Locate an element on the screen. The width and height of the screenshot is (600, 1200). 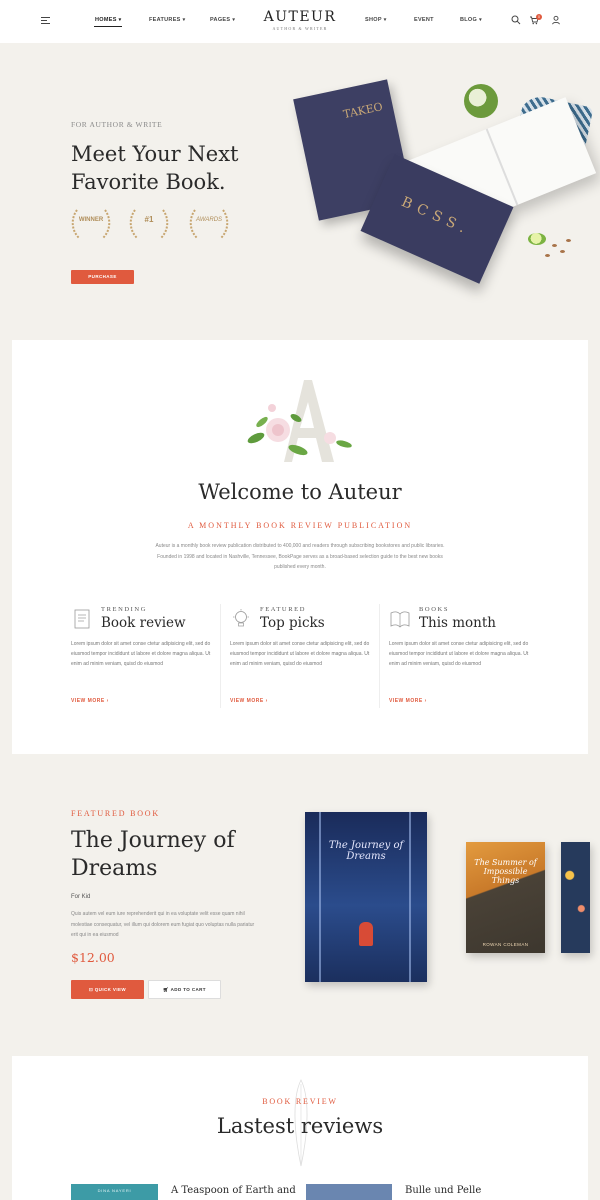
feature-kicker: FEATURED is located at coordinates (283, 609).